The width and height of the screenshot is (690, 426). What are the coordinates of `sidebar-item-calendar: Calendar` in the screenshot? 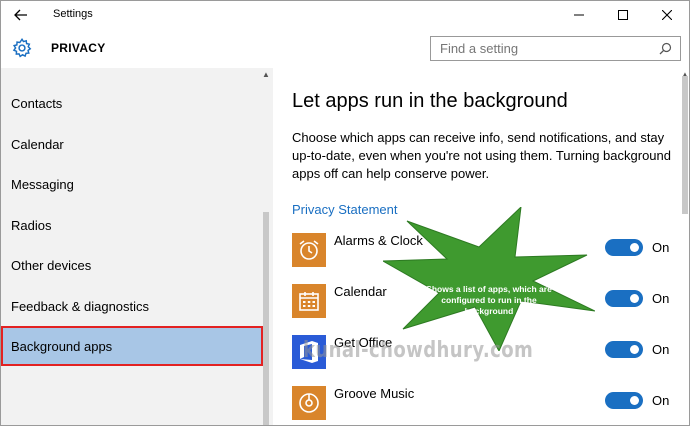 It's located at (132, 144).